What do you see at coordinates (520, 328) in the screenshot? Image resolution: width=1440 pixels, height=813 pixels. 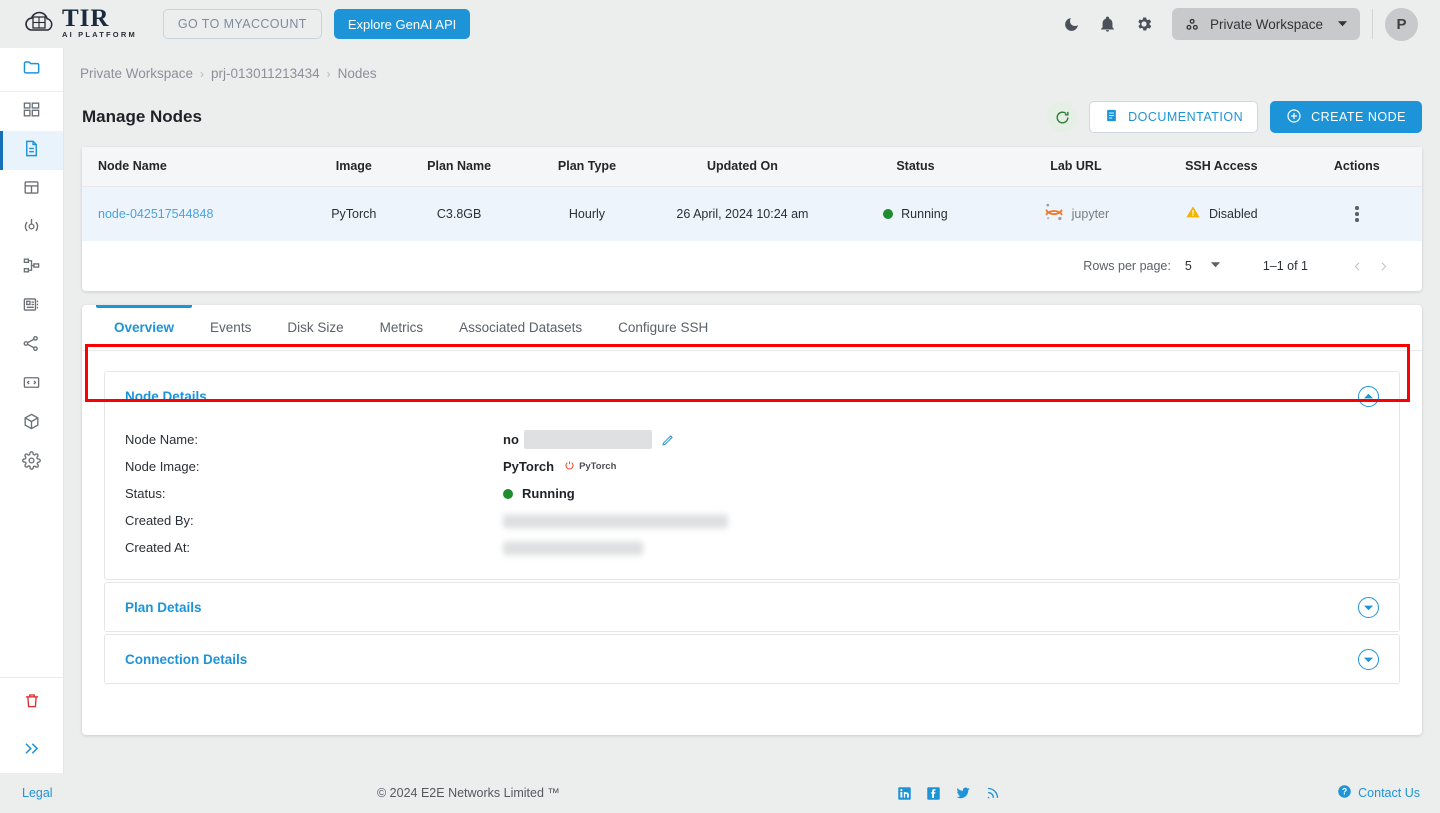 I see `tab-associated-datasets: Associated Datasets` at bounding box center [520, 328].